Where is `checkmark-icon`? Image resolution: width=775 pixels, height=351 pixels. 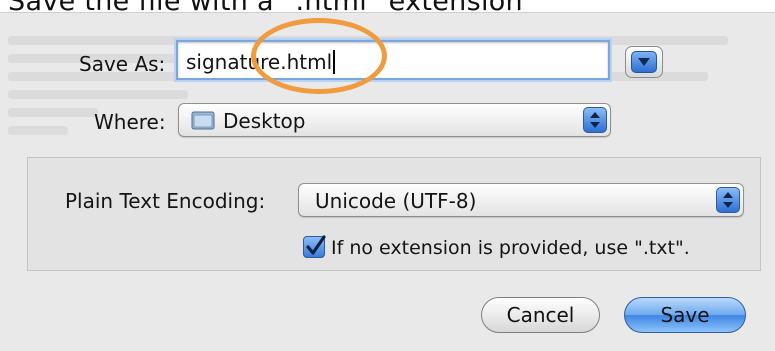
checkmark-icon is located at coordinates (316, 245).